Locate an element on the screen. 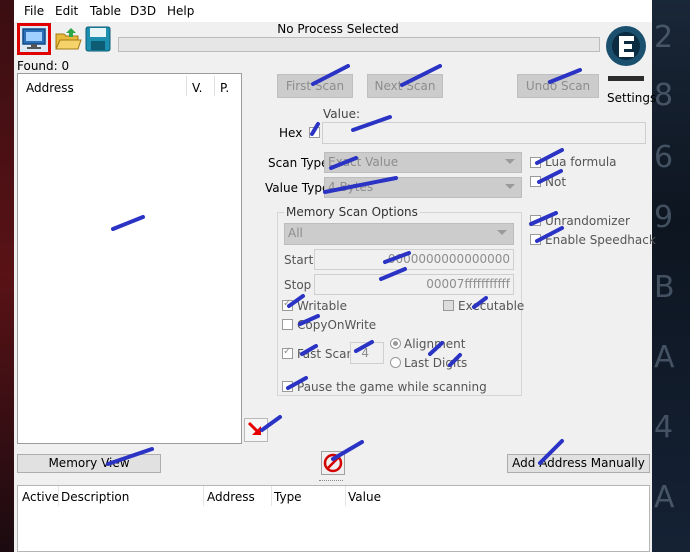  executable-label: Executable is located at coordinates (491, 306).